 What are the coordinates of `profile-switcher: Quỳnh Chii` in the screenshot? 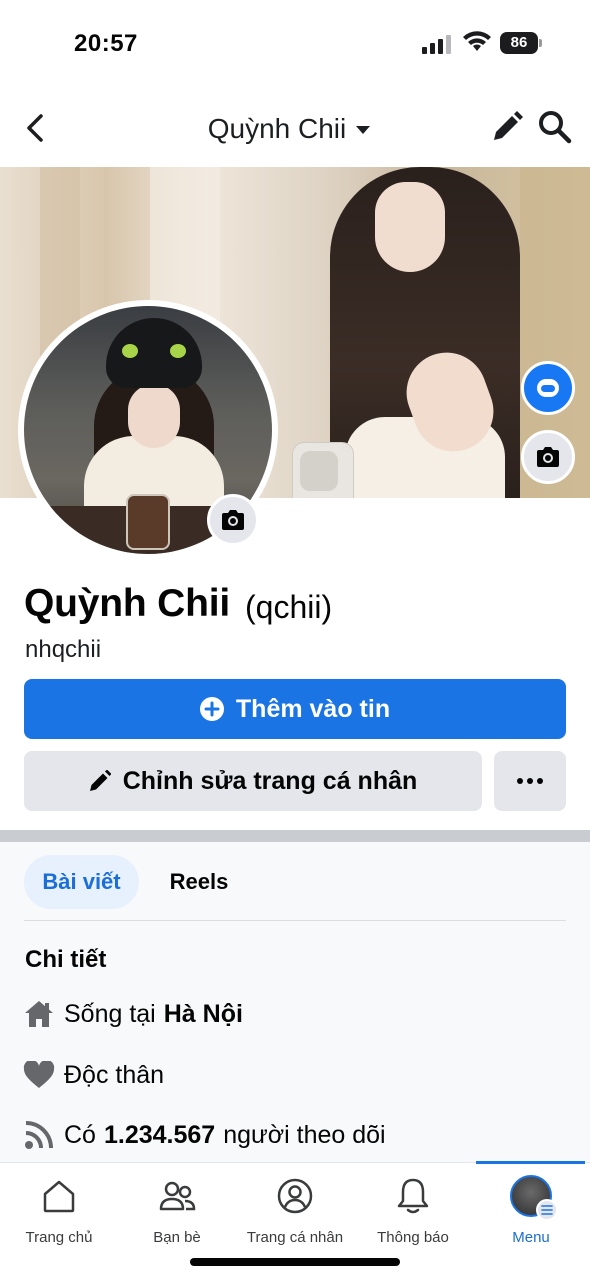 It's located at (289, 129).